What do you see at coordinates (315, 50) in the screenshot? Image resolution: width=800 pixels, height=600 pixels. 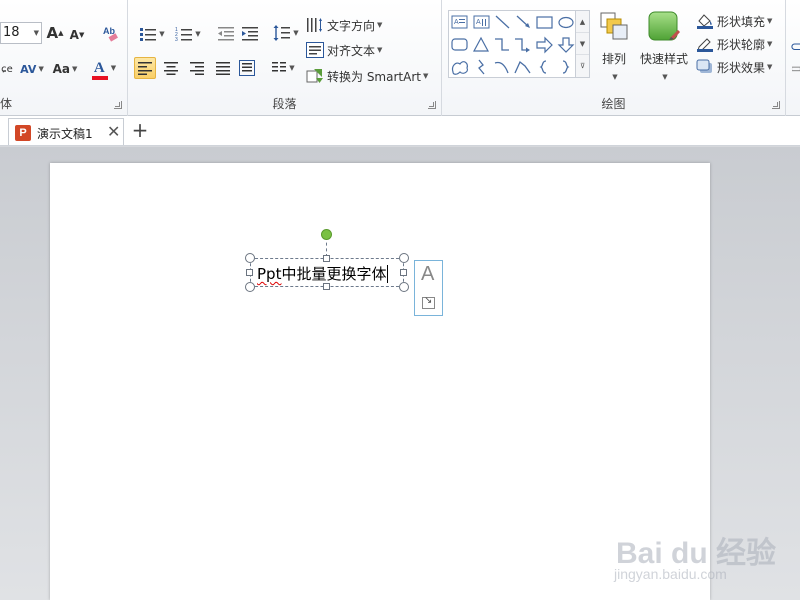 I see `align-text-icon` at bounding box center [315, 50].